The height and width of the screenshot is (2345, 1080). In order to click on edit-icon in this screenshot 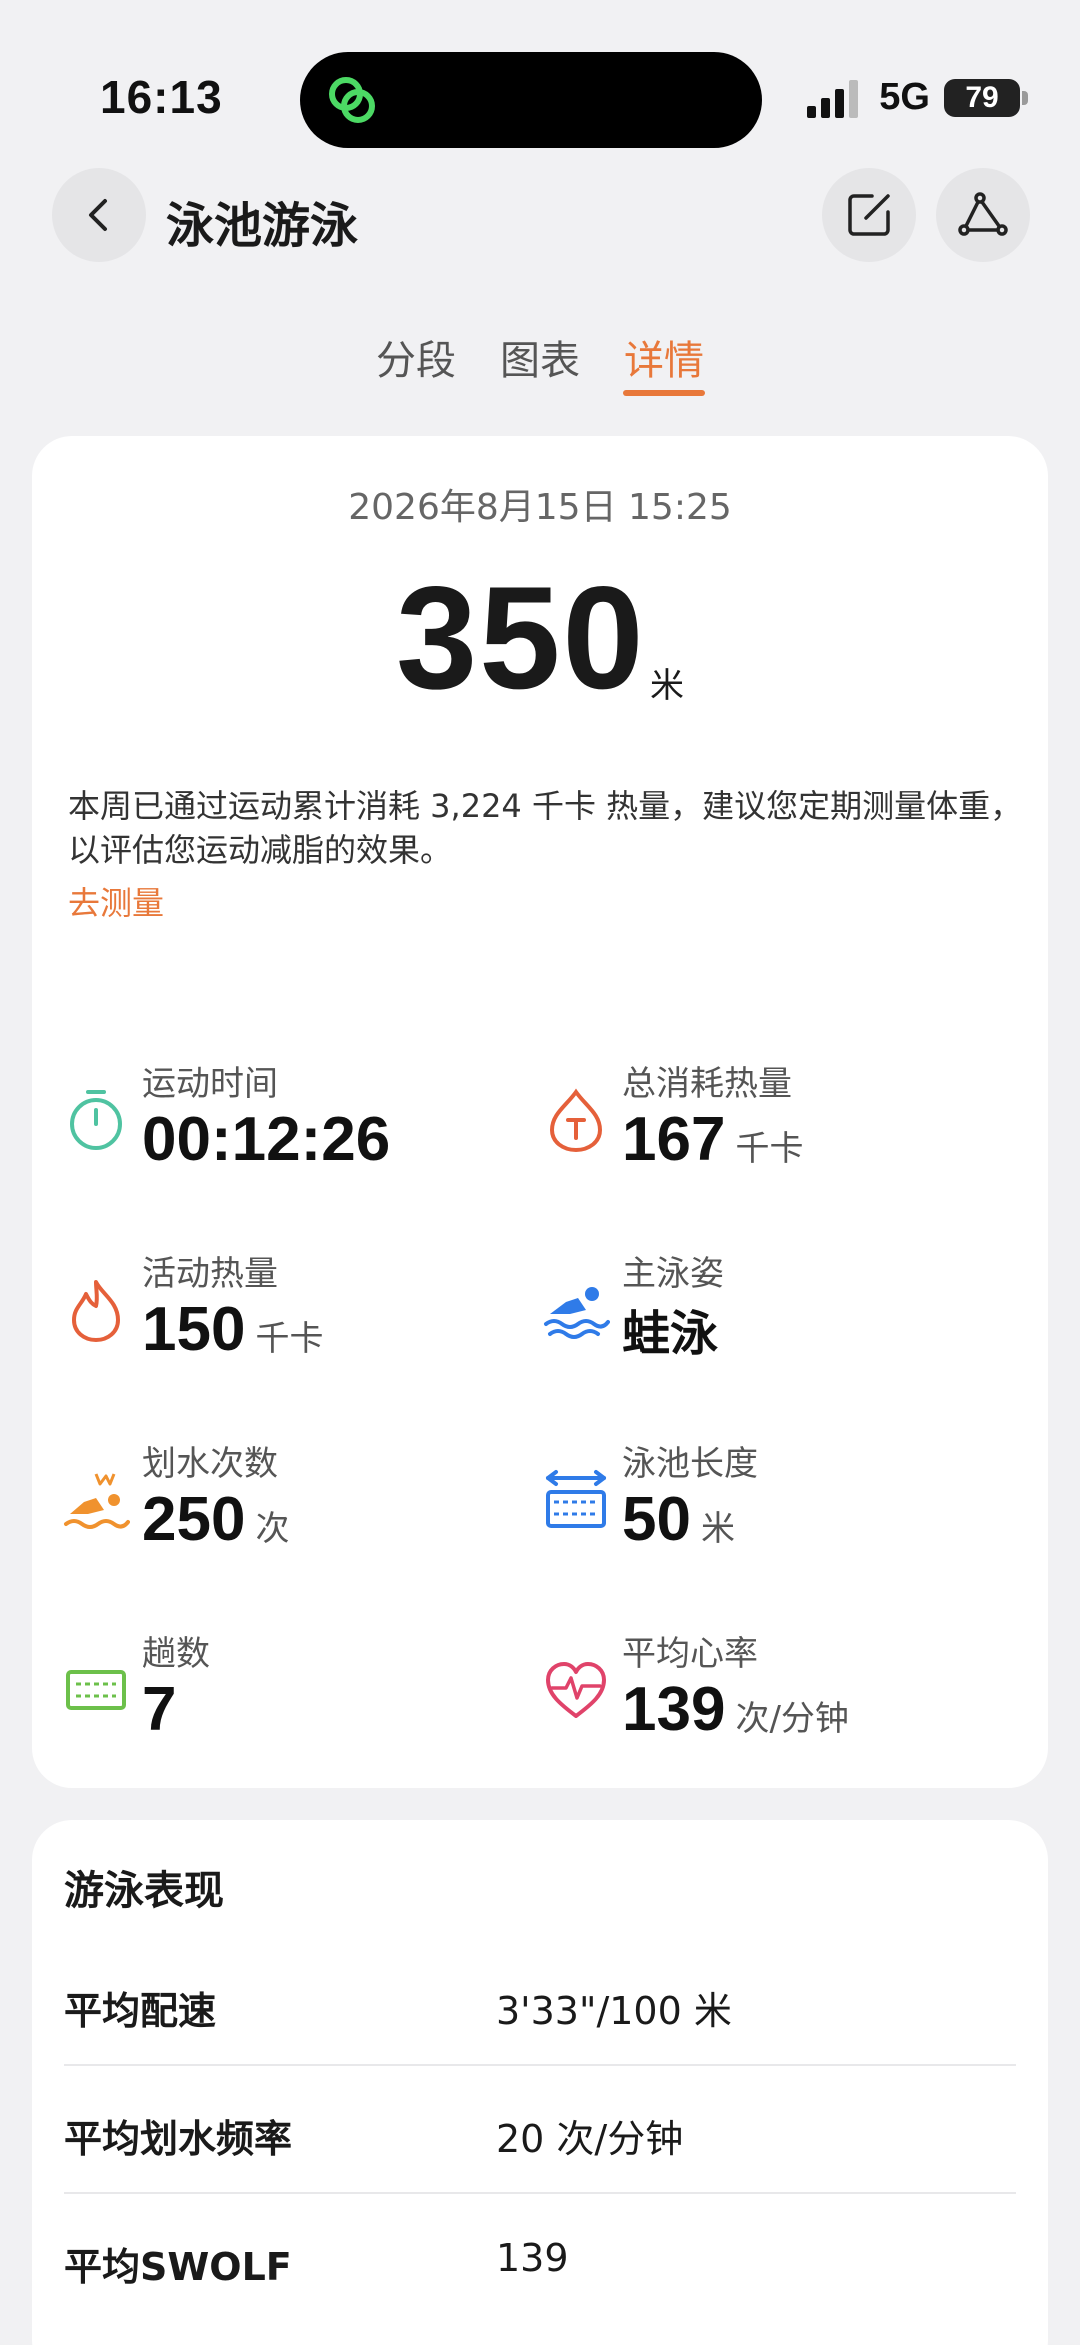, I will do `click(869, 215)`.